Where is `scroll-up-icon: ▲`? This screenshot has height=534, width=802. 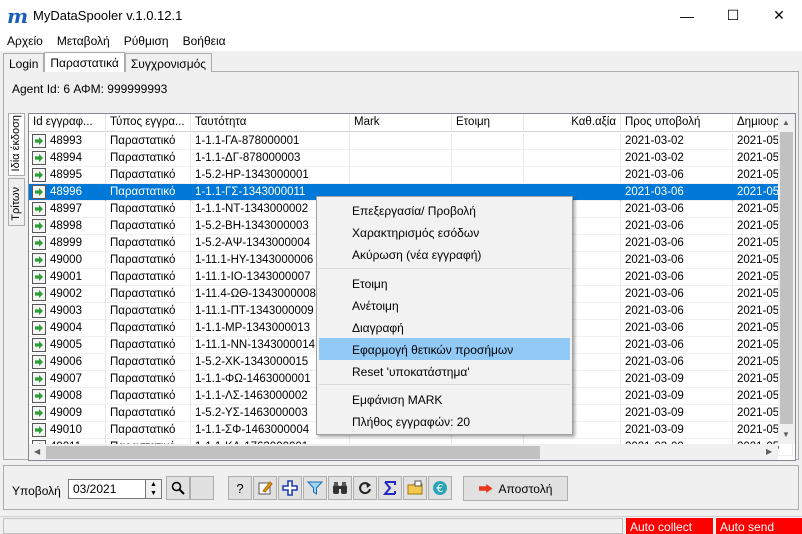
scroll-up-icon: ▲ is located at coordinates (786, 122).